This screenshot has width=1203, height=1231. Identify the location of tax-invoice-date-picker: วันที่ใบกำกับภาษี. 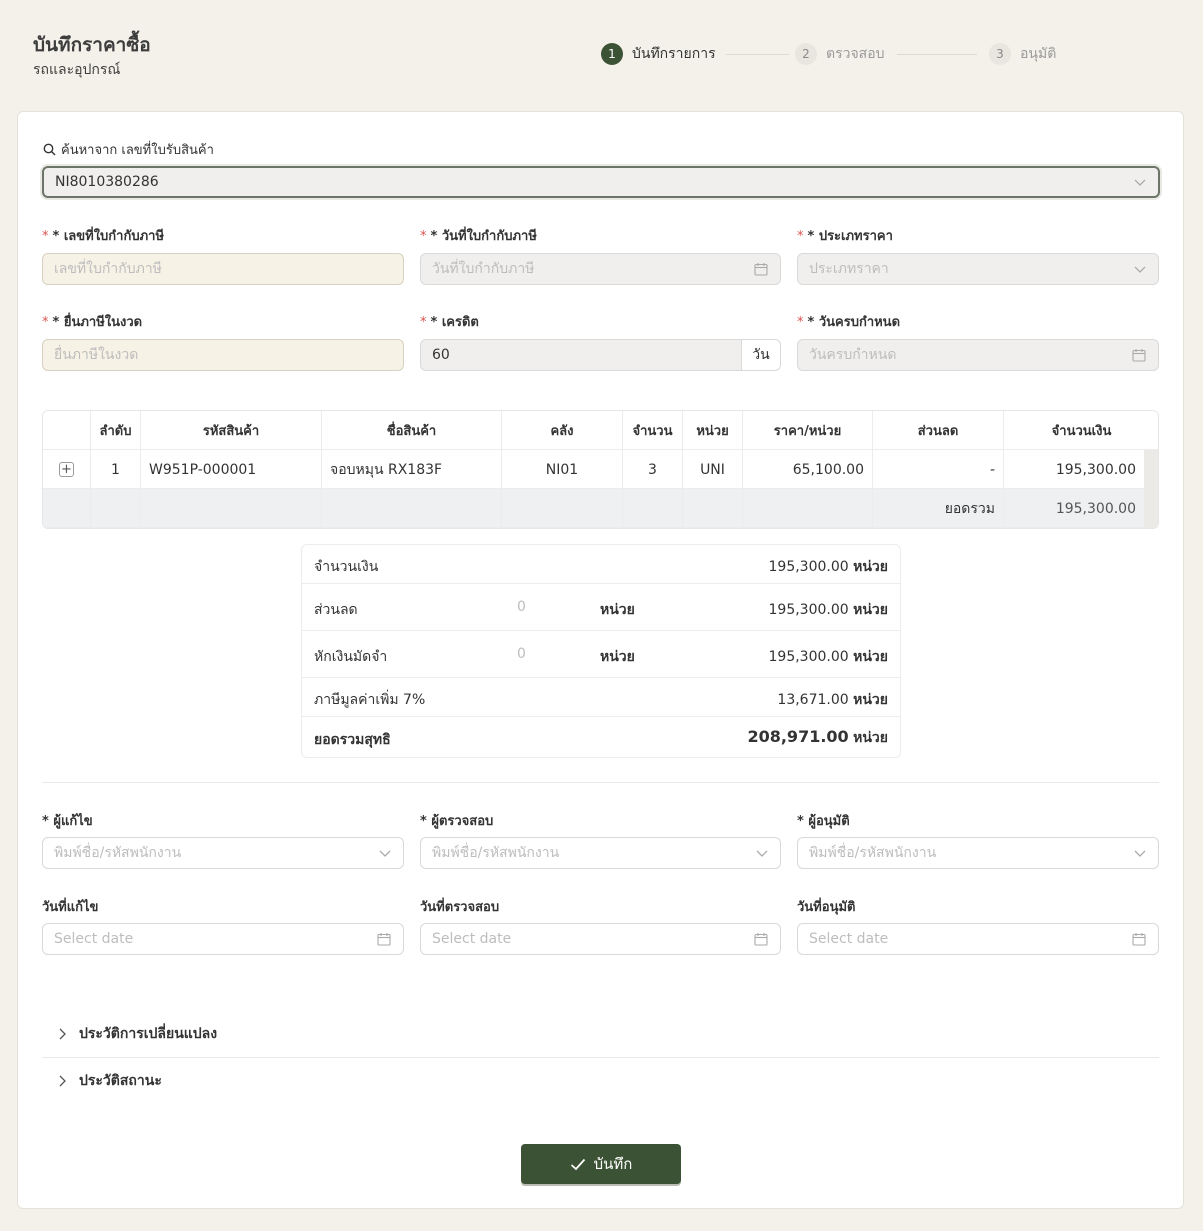
(600, 269).